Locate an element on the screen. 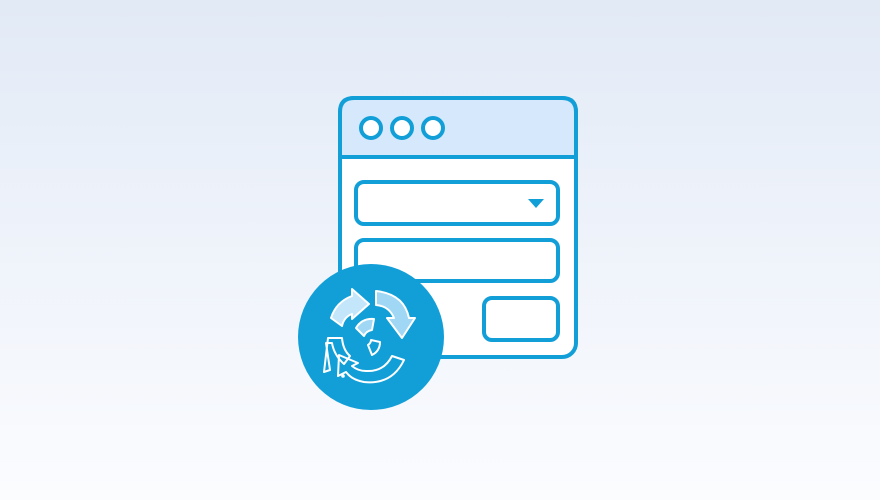  refresh-badge is located at coordinates (371, 337).